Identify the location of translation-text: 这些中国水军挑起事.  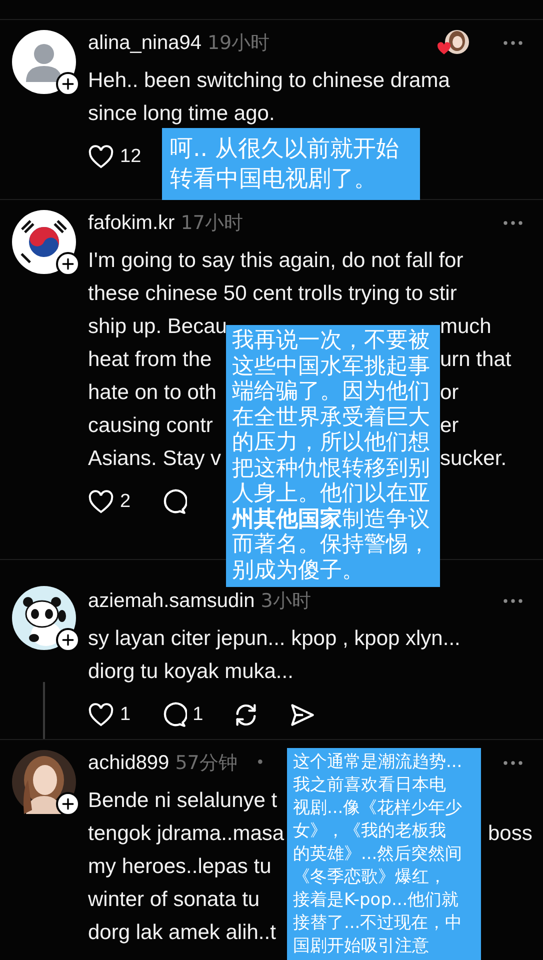
(331, 366).